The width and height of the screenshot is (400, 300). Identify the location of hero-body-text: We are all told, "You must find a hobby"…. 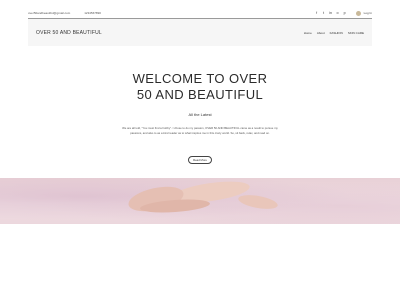
(200, 130).